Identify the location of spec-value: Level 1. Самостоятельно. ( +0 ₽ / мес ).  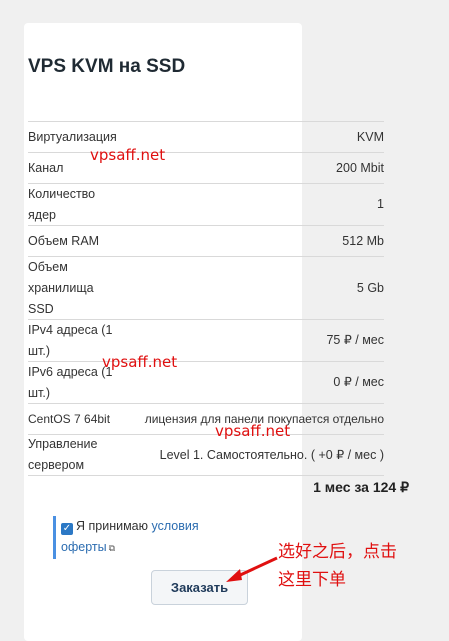
(271, 454).